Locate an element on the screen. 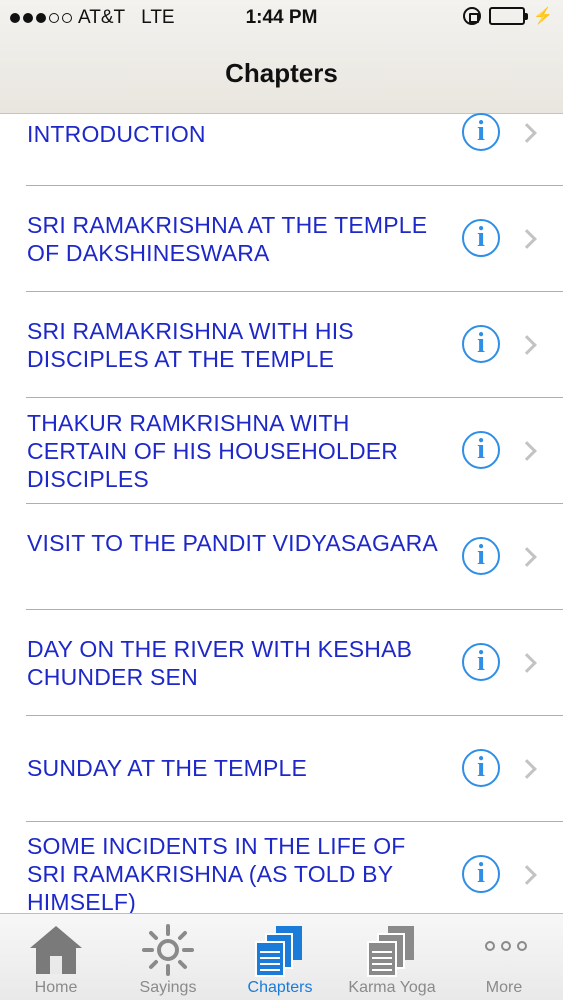  sun-icon is located at coordinates (168, 950).